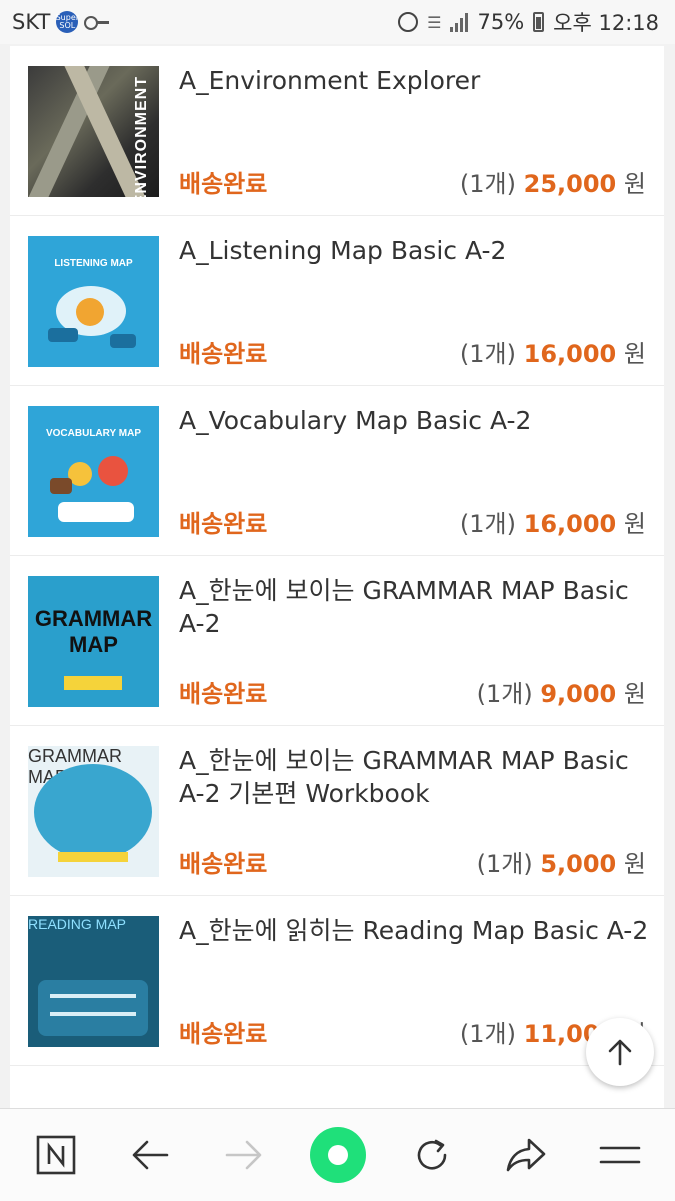  I want to click on clock: 오후 12:18, so click(606, 23).